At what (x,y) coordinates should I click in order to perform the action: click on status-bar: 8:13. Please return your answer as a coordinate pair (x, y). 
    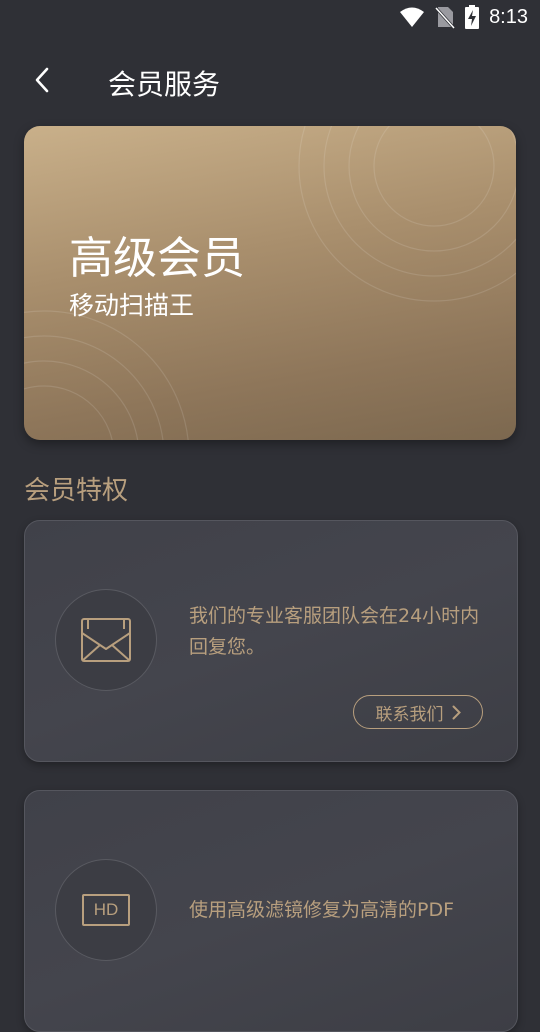
    Looking at the image, I should click on (270, 18).